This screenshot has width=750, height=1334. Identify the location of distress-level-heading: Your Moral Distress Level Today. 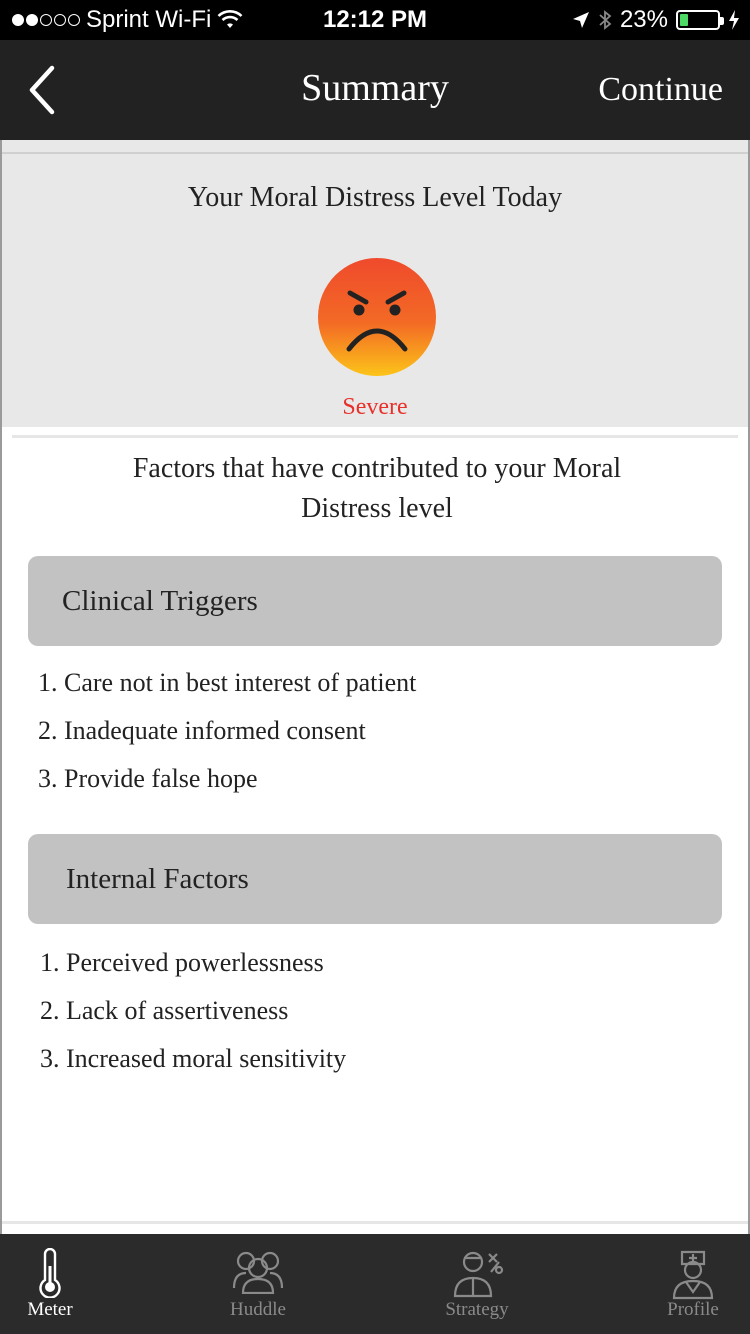
(375, 197).